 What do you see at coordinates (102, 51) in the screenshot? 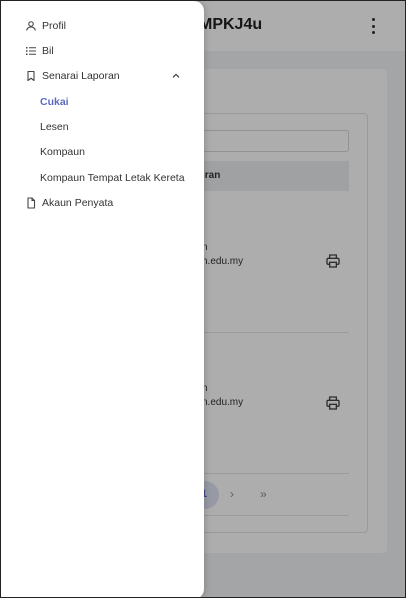
I see `nav-item-bil: Bil` at bounding box center [102, 51].